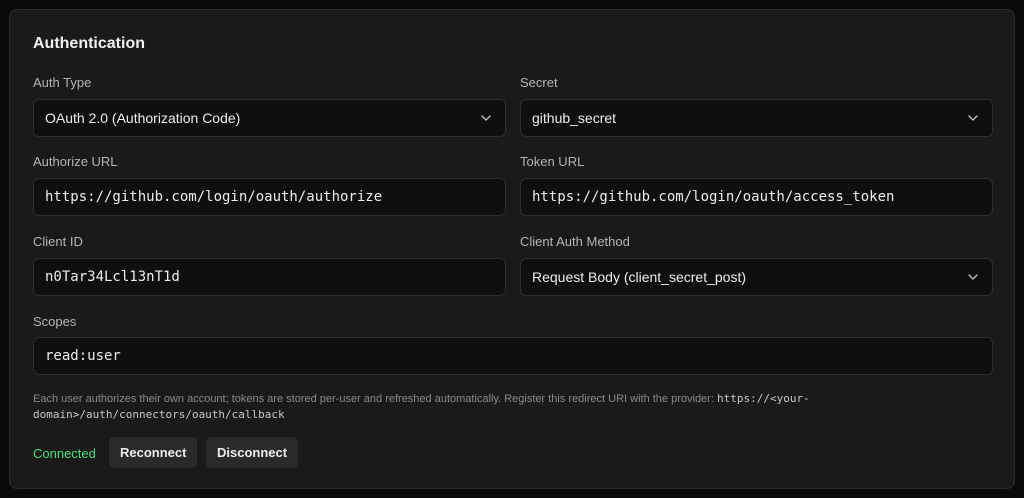 The image size is (1024, 498). Describe the element at coordinates (513, 356) in the screenshot. I see `scopes-input: read:user` at that location.